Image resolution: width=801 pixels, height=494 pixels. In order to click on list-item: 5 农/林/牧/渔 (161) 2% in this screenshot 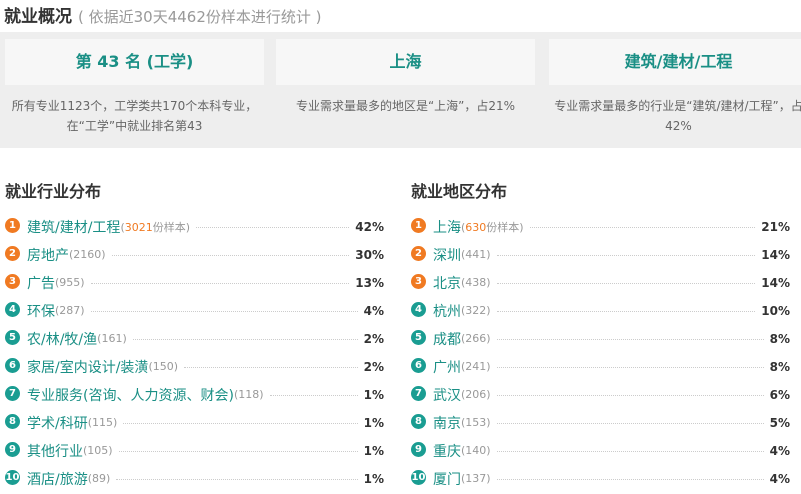, I will do `click(195, 338)`.